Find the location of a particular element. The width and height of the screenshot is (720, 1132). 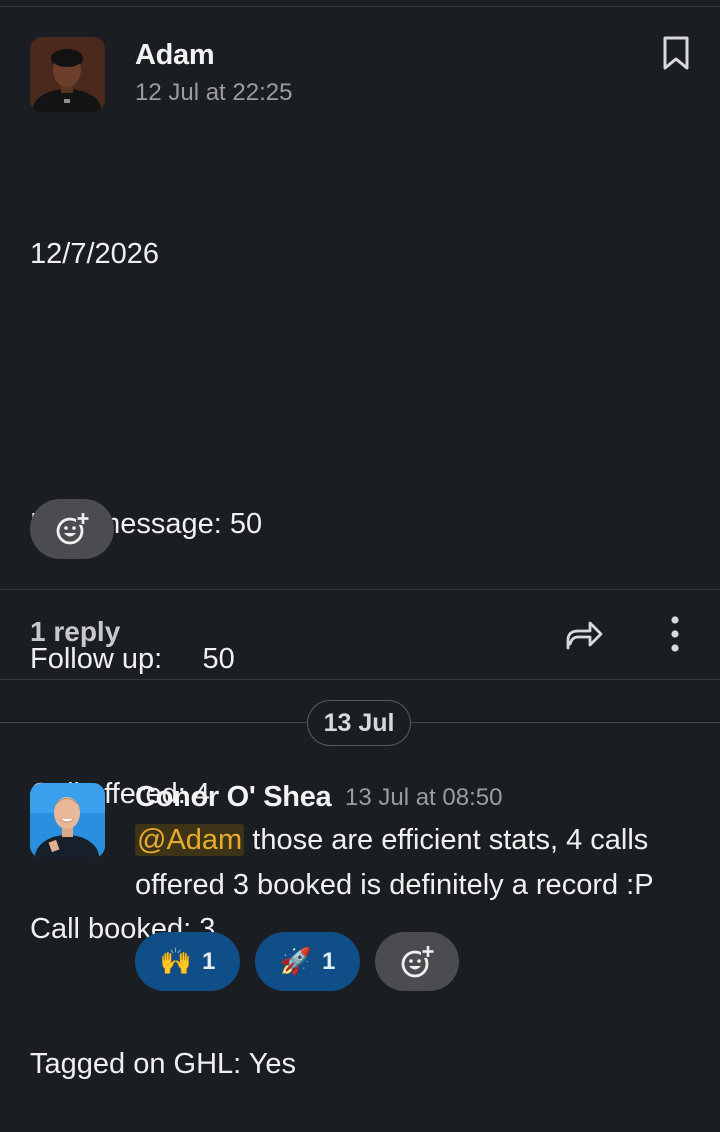

top-divider is located at coordinates (360, 6).